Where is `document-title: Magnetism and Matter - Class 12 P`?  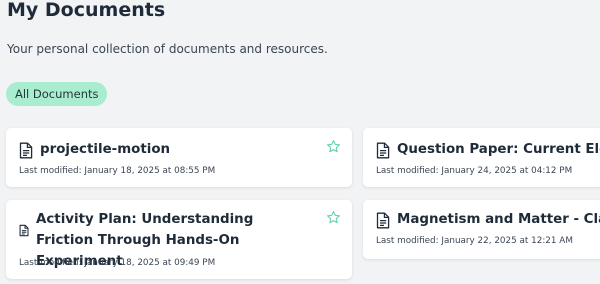 document-title: Magnetism and Matter - Class 12 P is located at coordinates (498, 219).